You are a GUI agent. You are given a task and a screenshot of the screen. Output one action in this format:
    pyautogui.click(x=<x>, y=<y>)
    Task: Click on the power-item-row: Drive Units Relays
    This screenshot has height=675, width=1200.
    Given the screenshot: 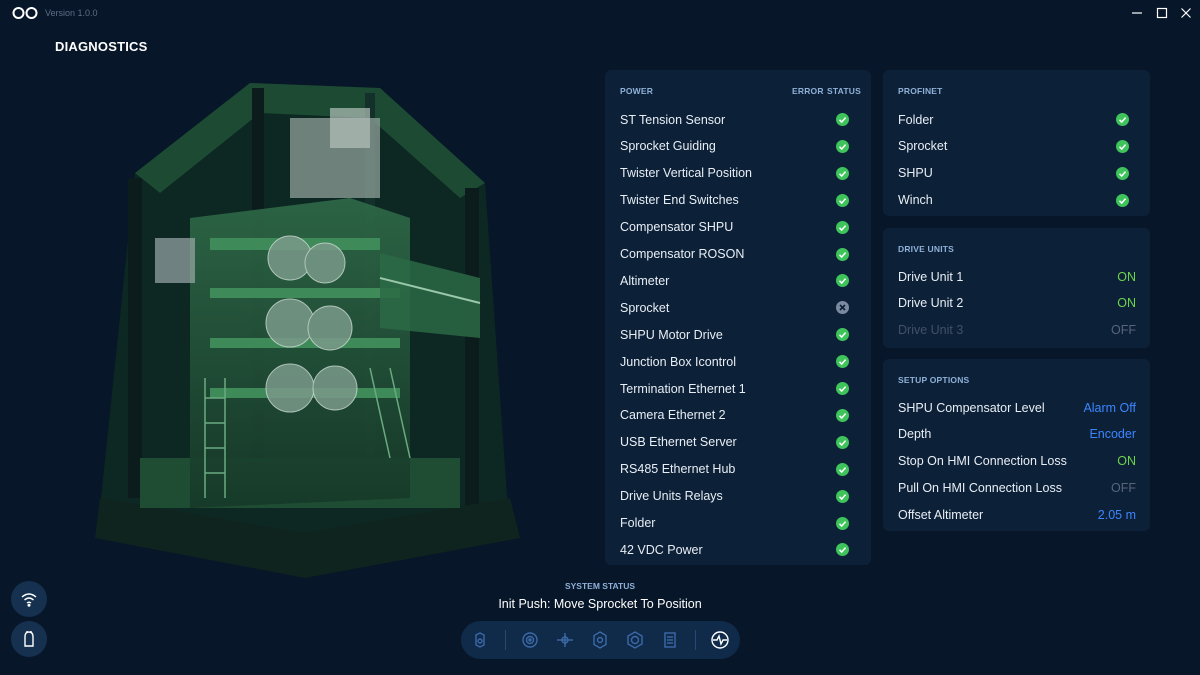 What is the action you would take?
    pyautogui.click(x=738, y=496)
    